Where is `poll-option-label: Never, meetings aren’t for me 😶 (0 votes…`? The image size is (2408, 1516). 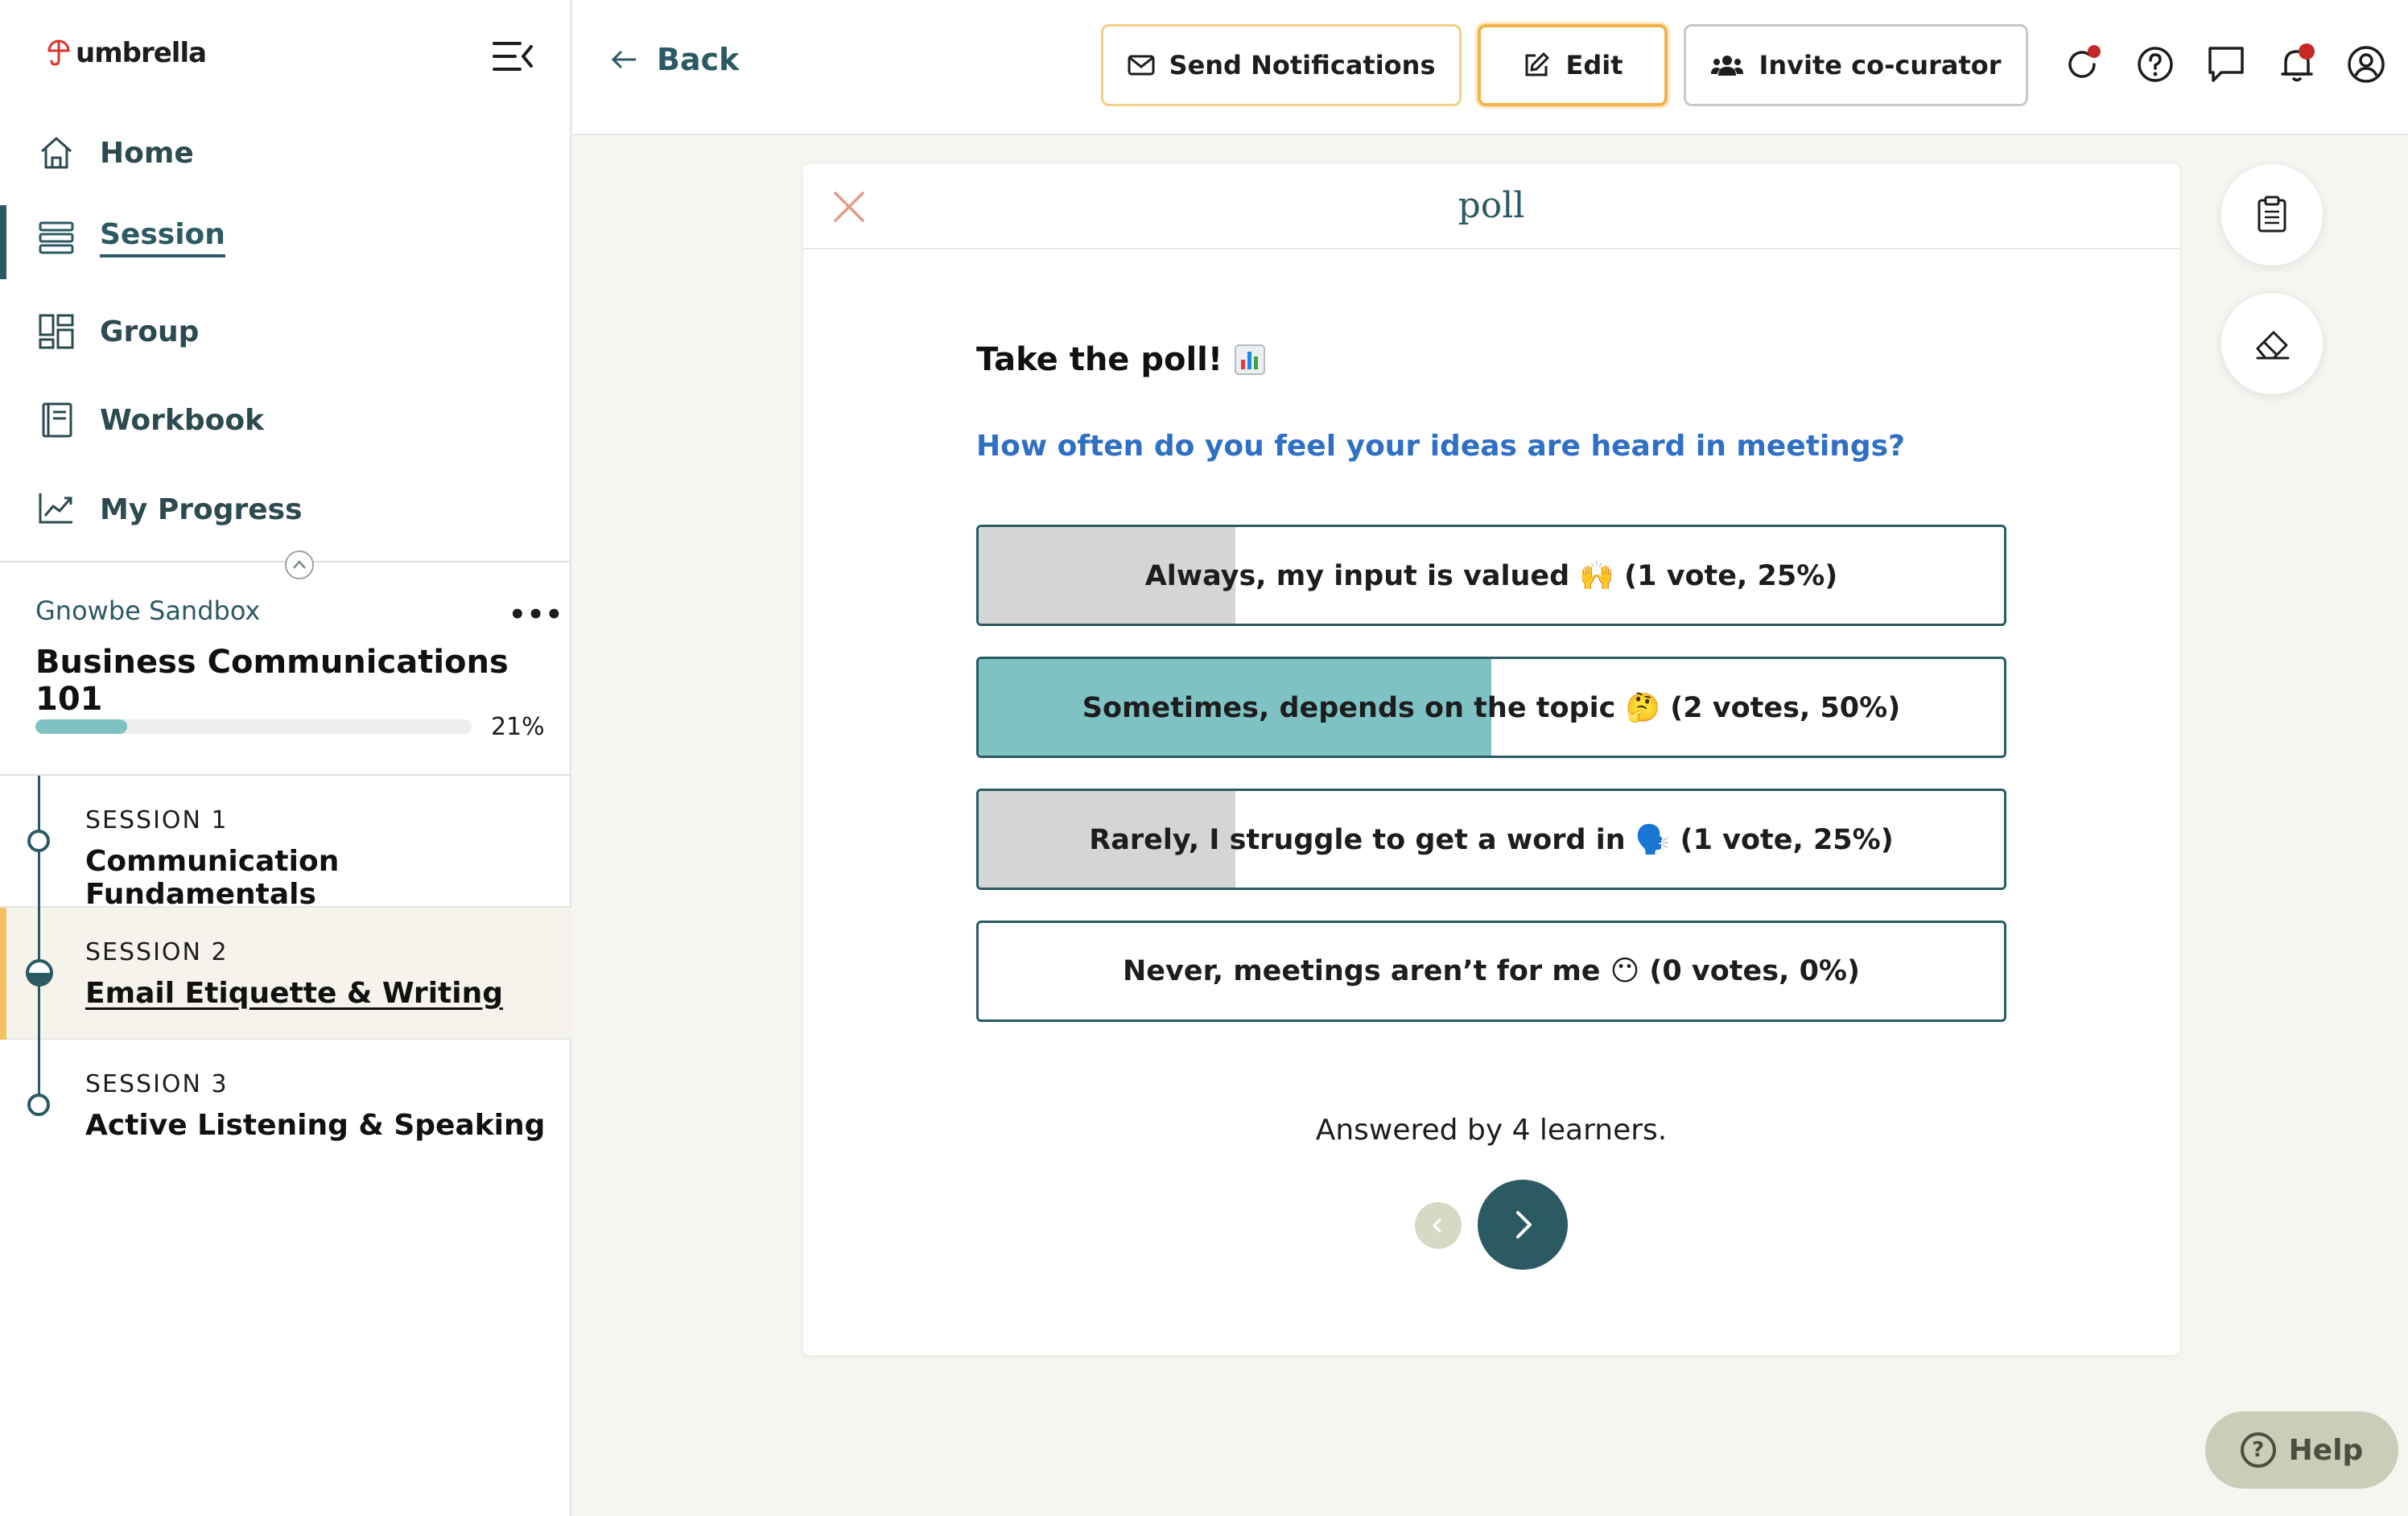
poll-option-label: Never, meetings aren’t for me 😶 (0 votes… is located at coordinates (1491, 971).